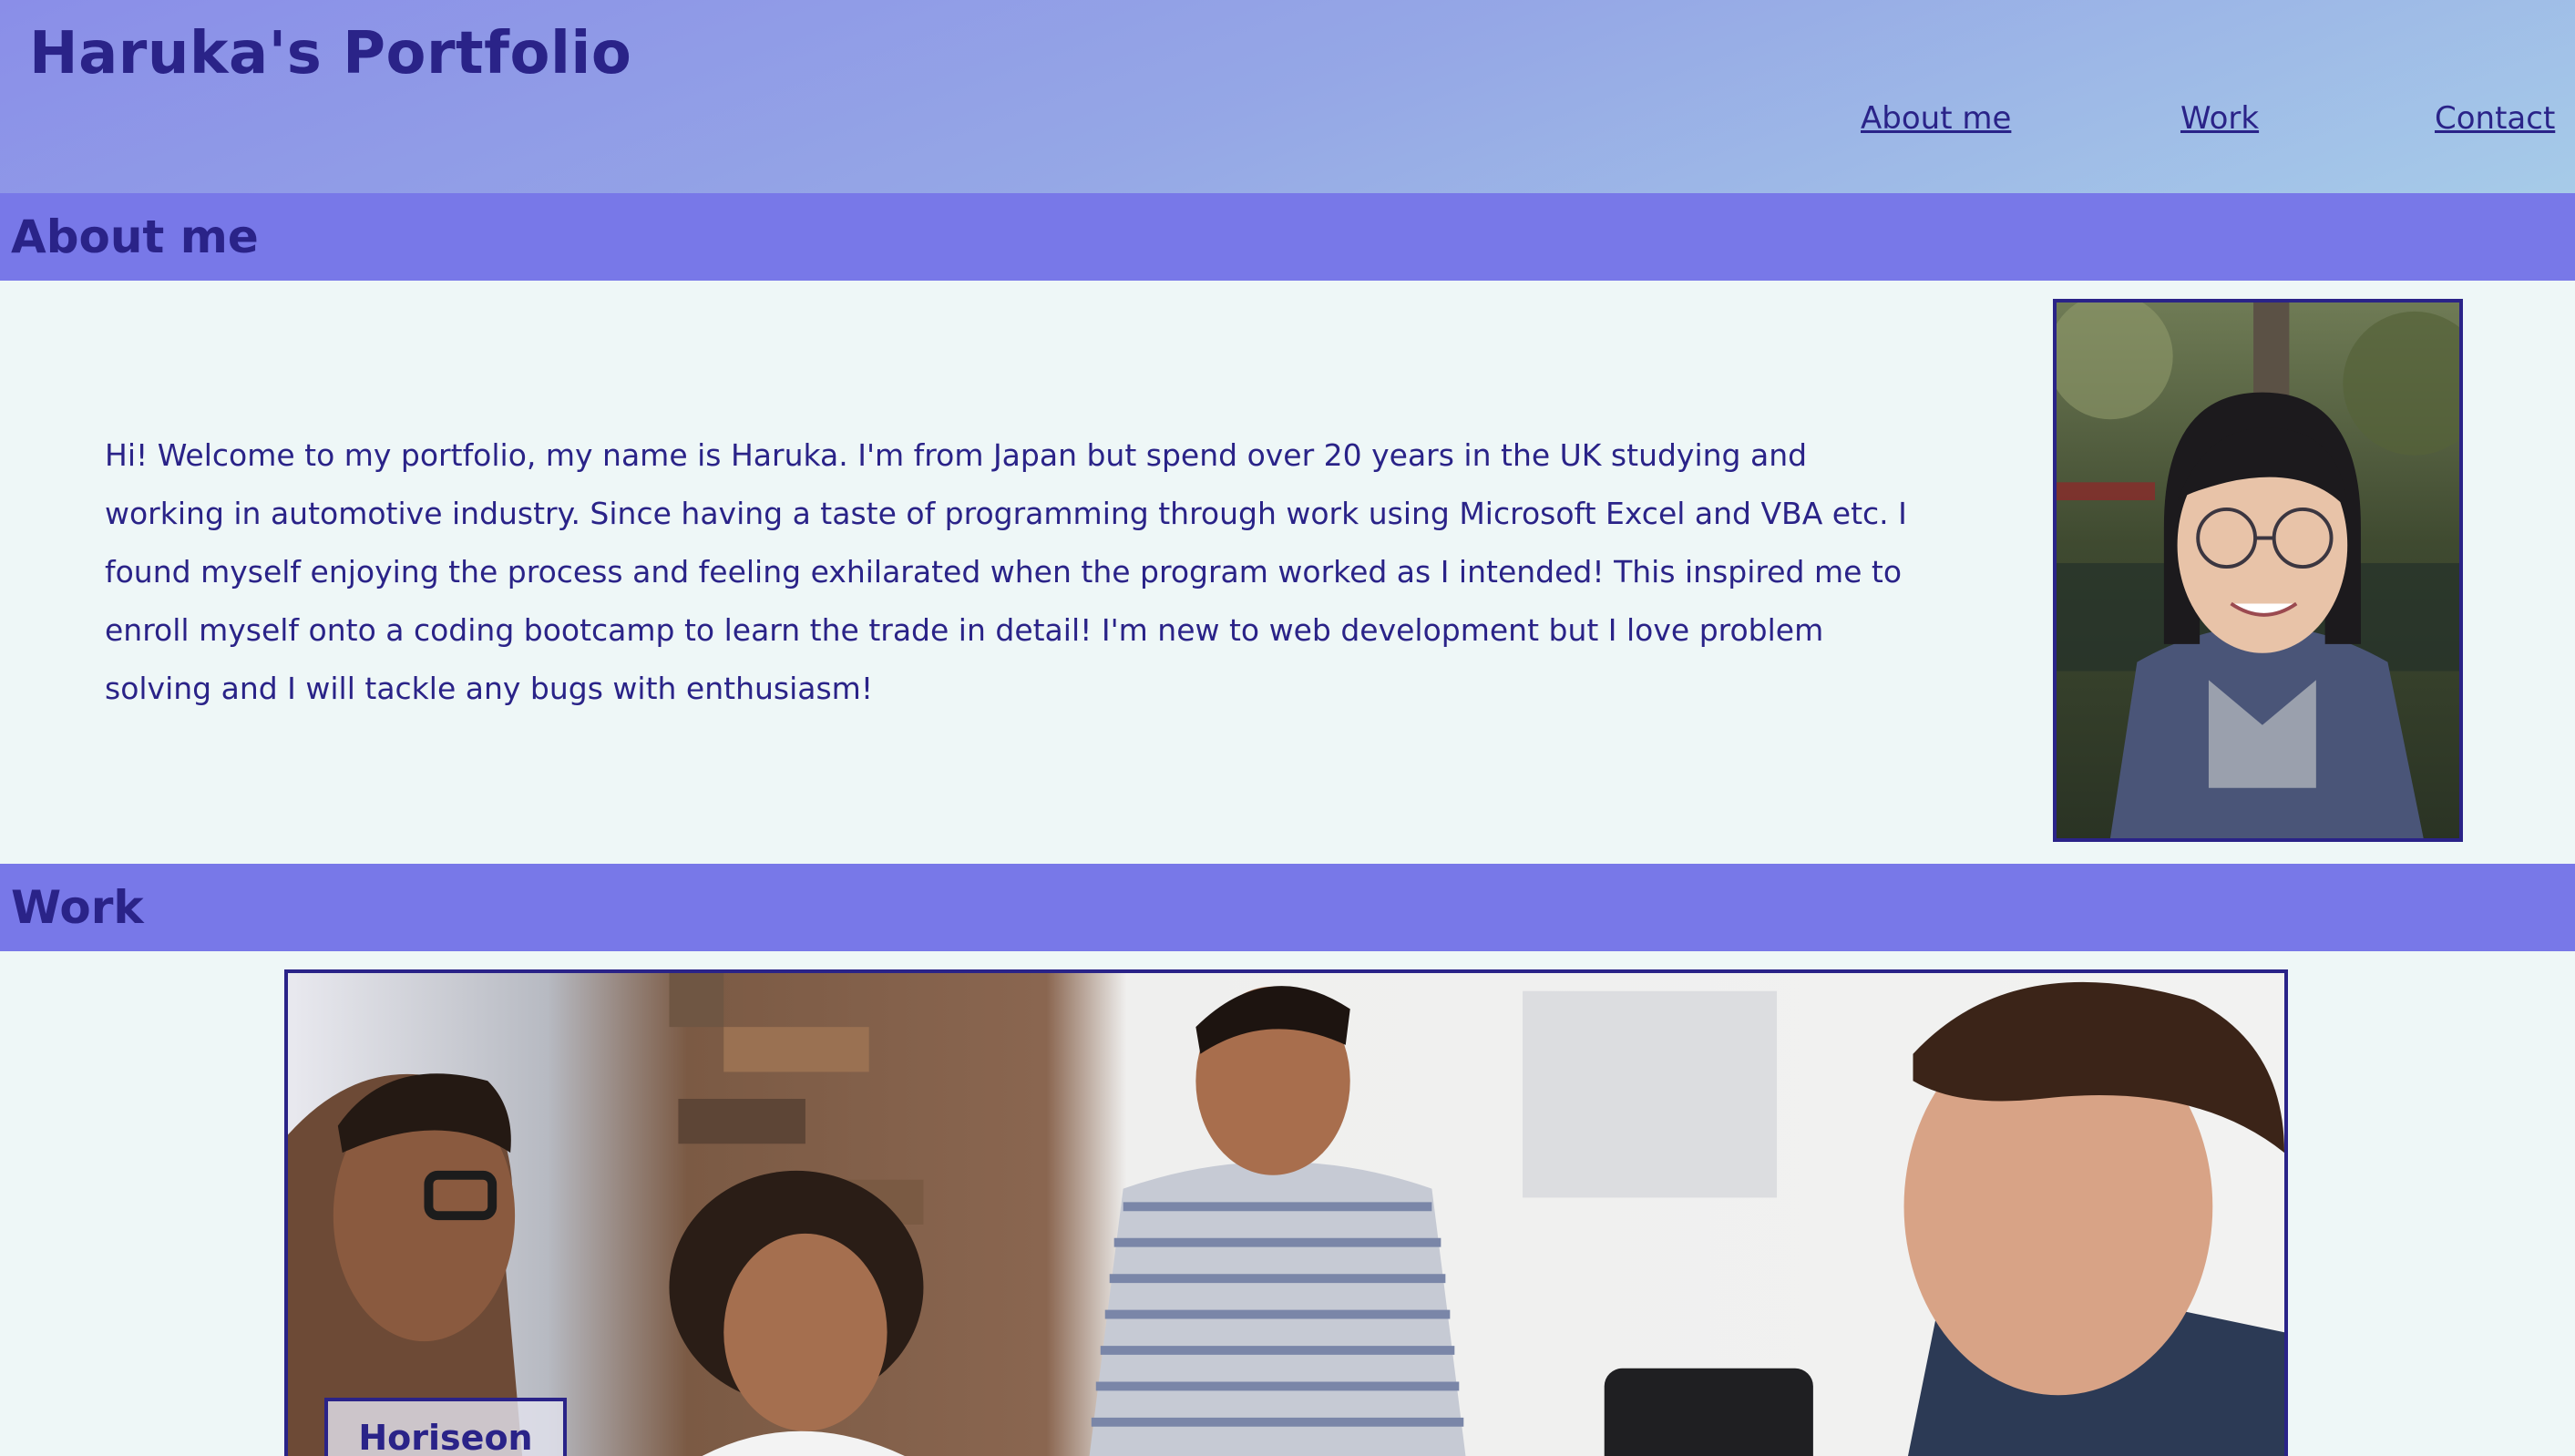 The image size is (2575, 1456). I want to click on profile-photo-image, so click(2258, 570).